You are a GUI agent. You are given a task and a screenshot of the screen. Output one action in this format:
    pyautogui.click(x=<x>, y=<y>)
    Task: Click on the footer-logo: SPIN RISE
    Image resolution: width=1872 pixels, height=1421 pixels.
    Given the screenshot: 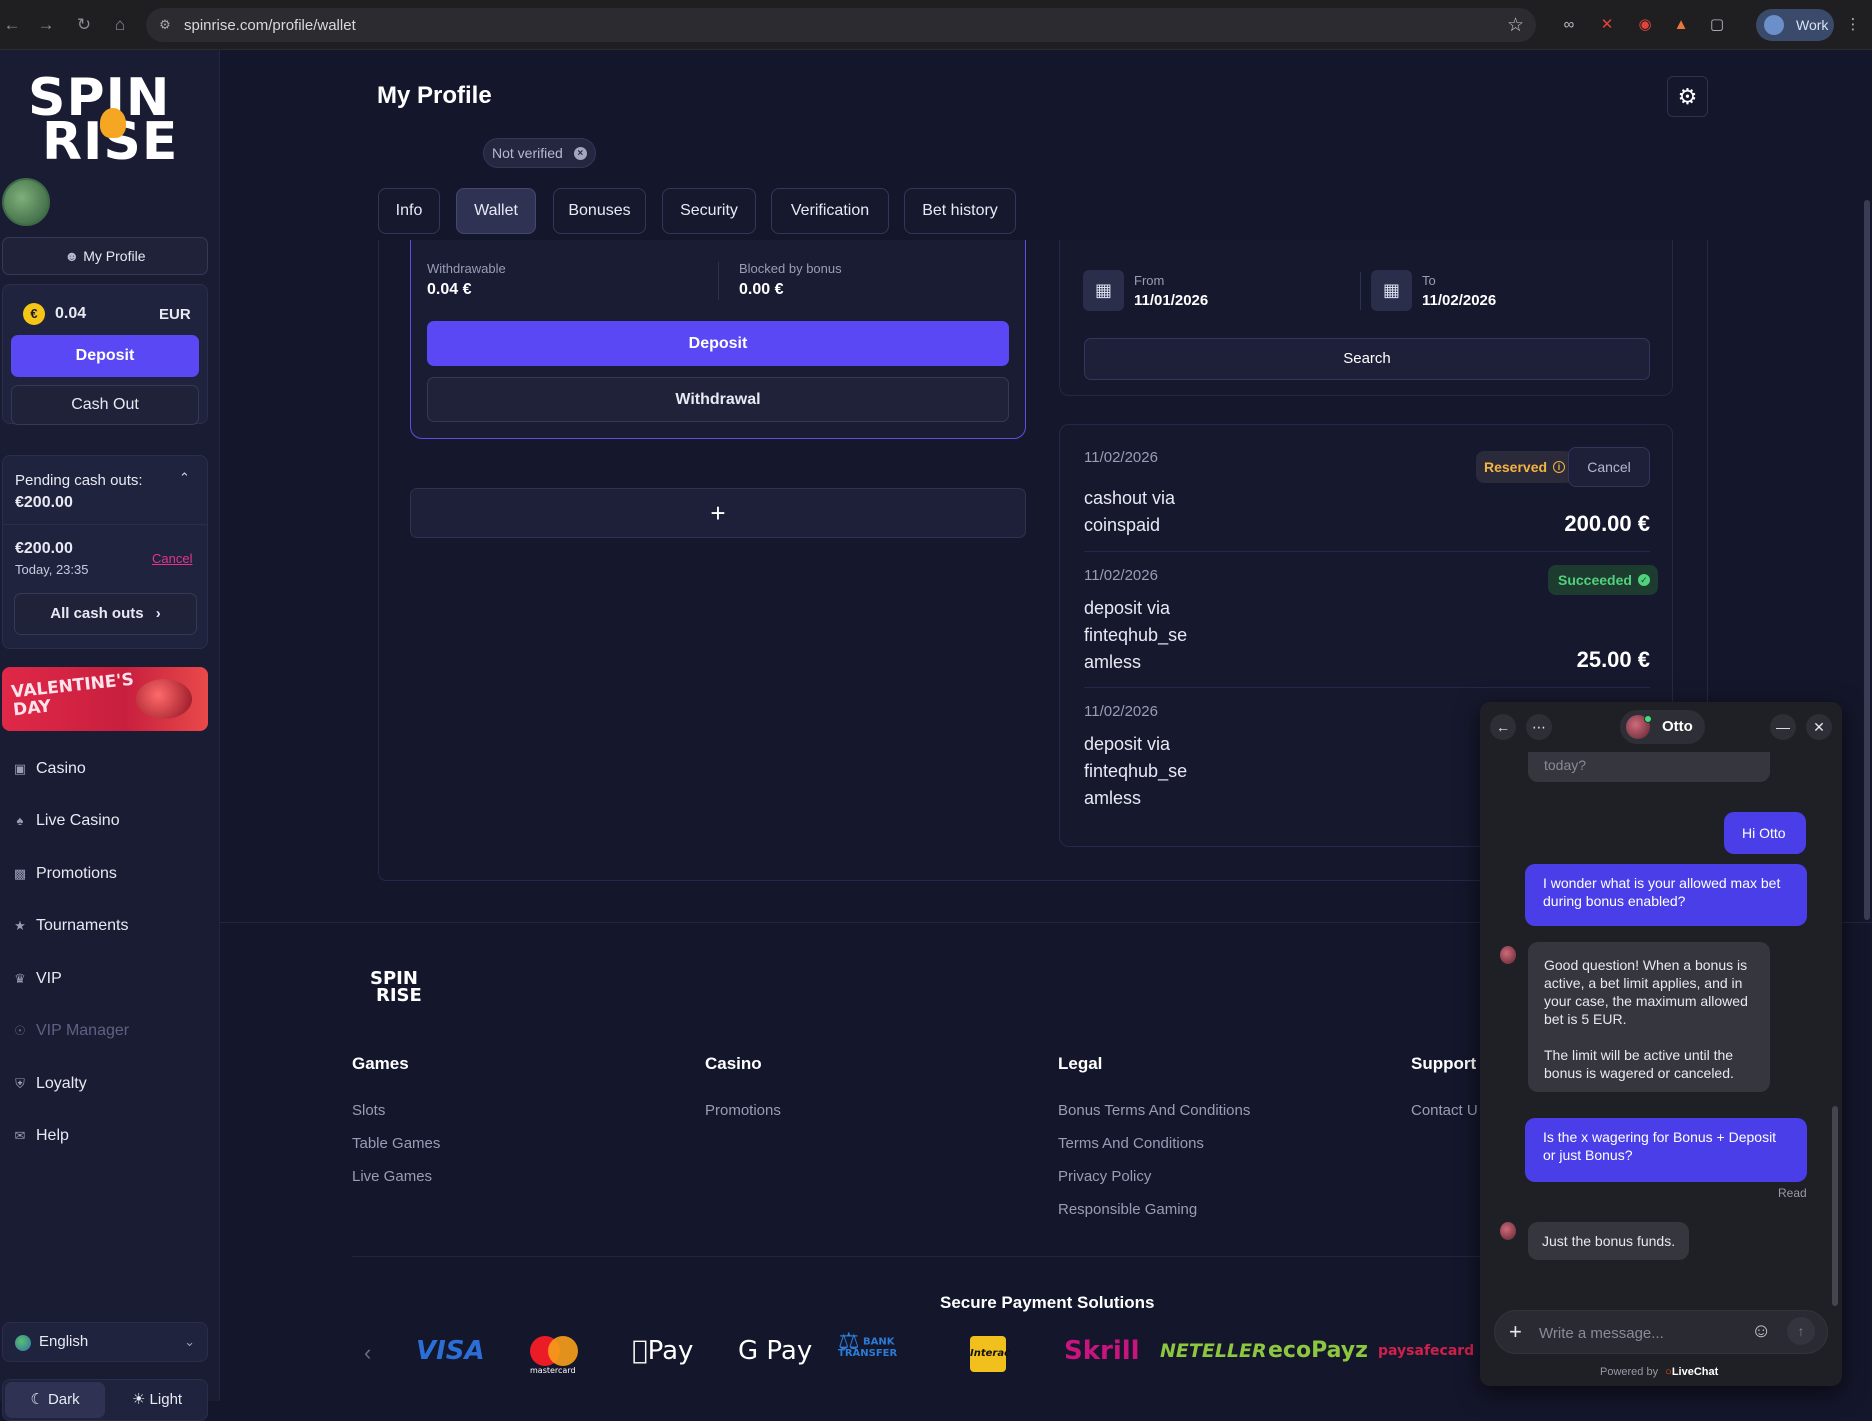 What is the action you would take?
    pyautogui.click(x=396, y=987)
    